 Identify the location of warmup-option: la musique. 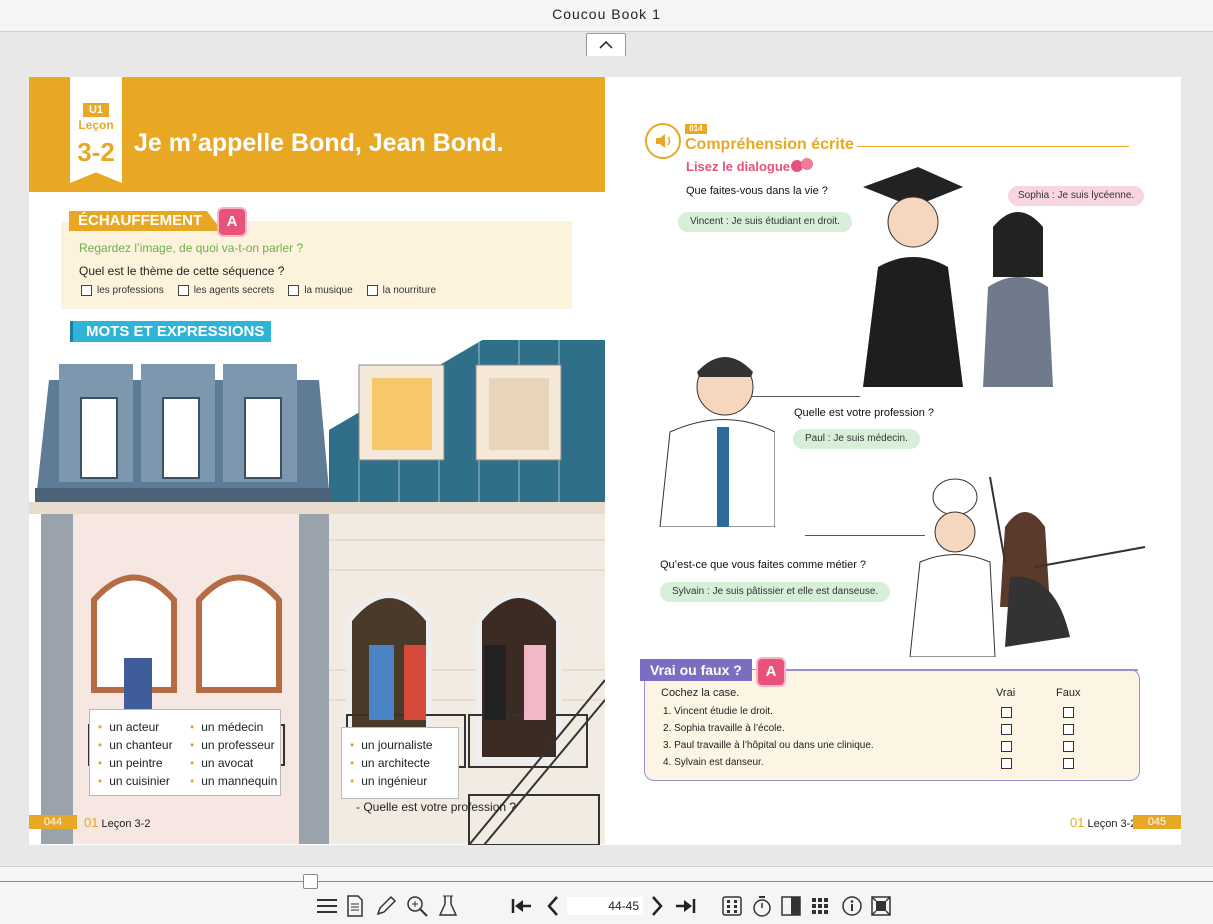
(320, 290).